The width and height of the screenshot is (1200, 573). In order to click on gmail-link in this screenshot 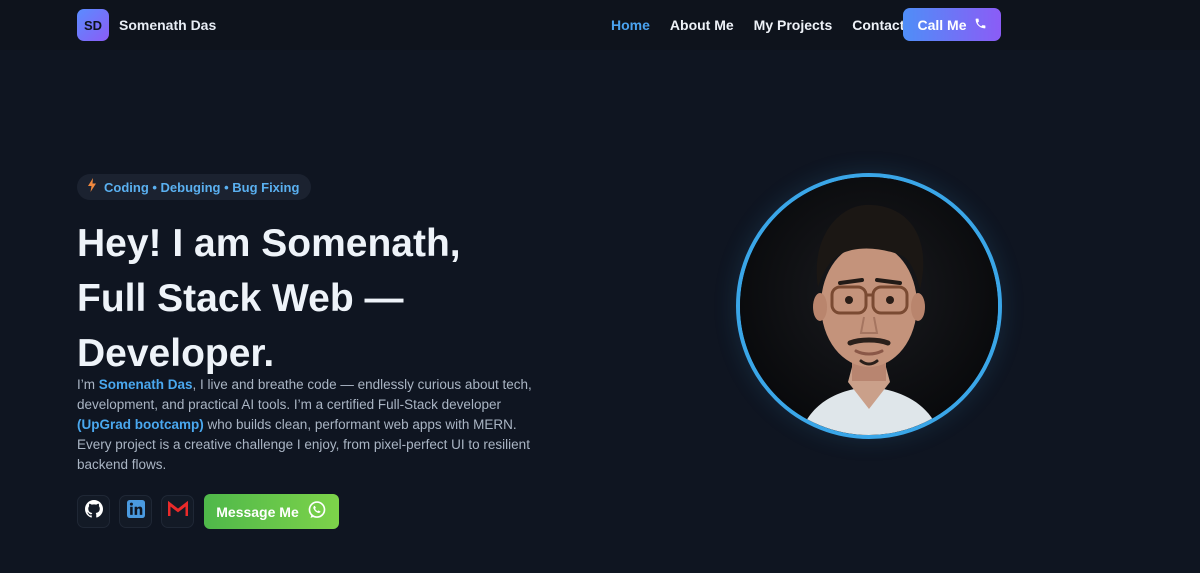, I will do `click(177, 511)`.